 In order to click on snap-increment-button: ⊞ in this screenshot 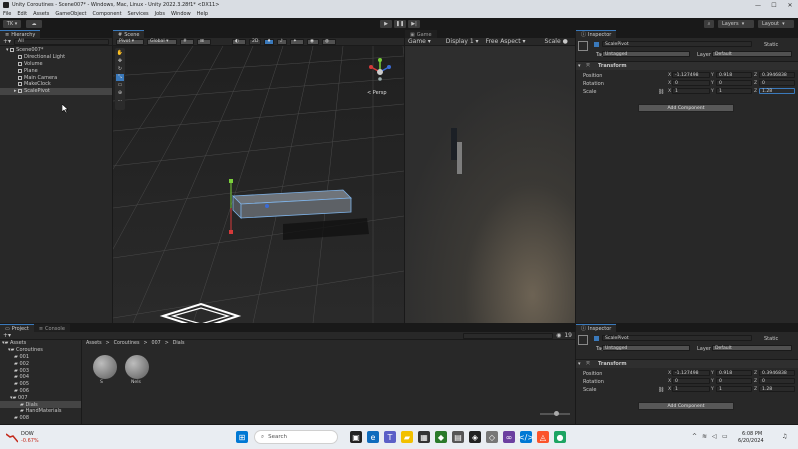, I will do `click(204, 41)`.